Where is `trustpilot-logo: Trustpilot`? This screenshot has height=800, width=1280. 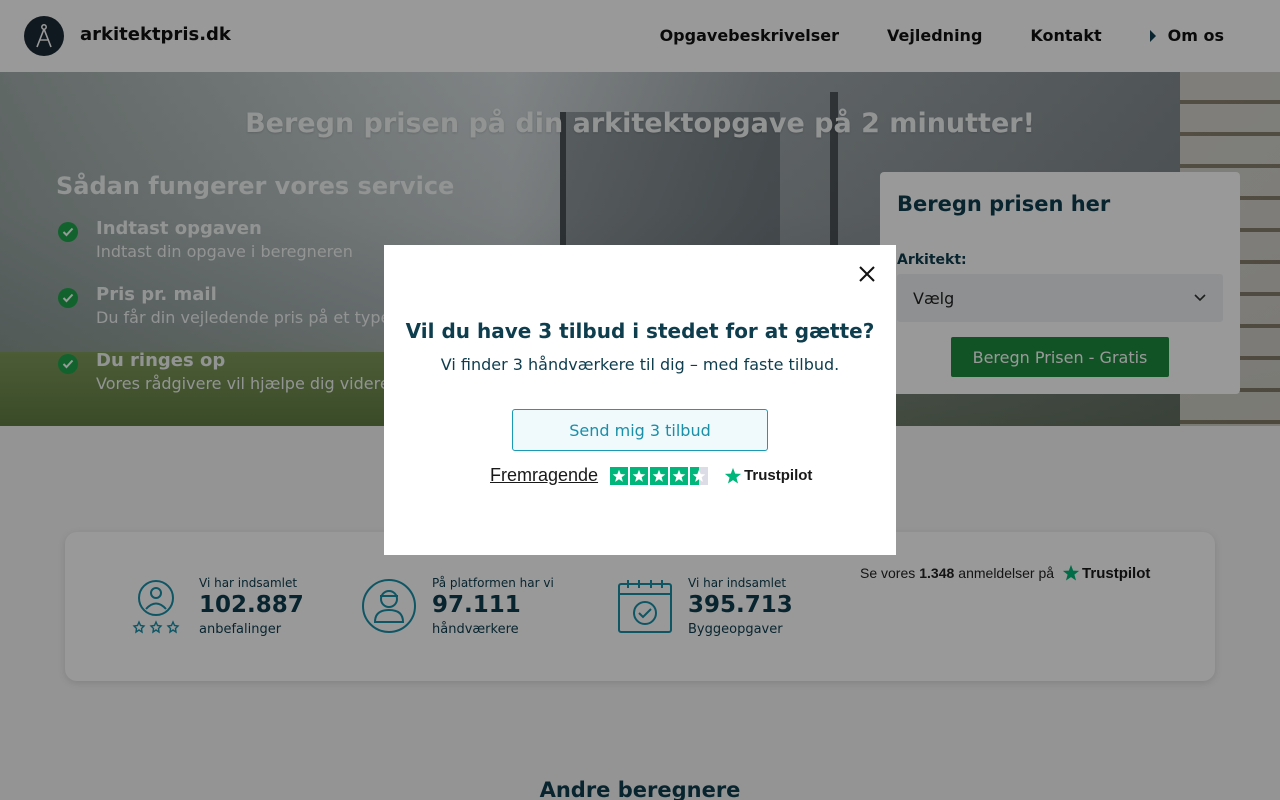
trustpilot-logo: Trustpilot is located at coordinates (768, 476).